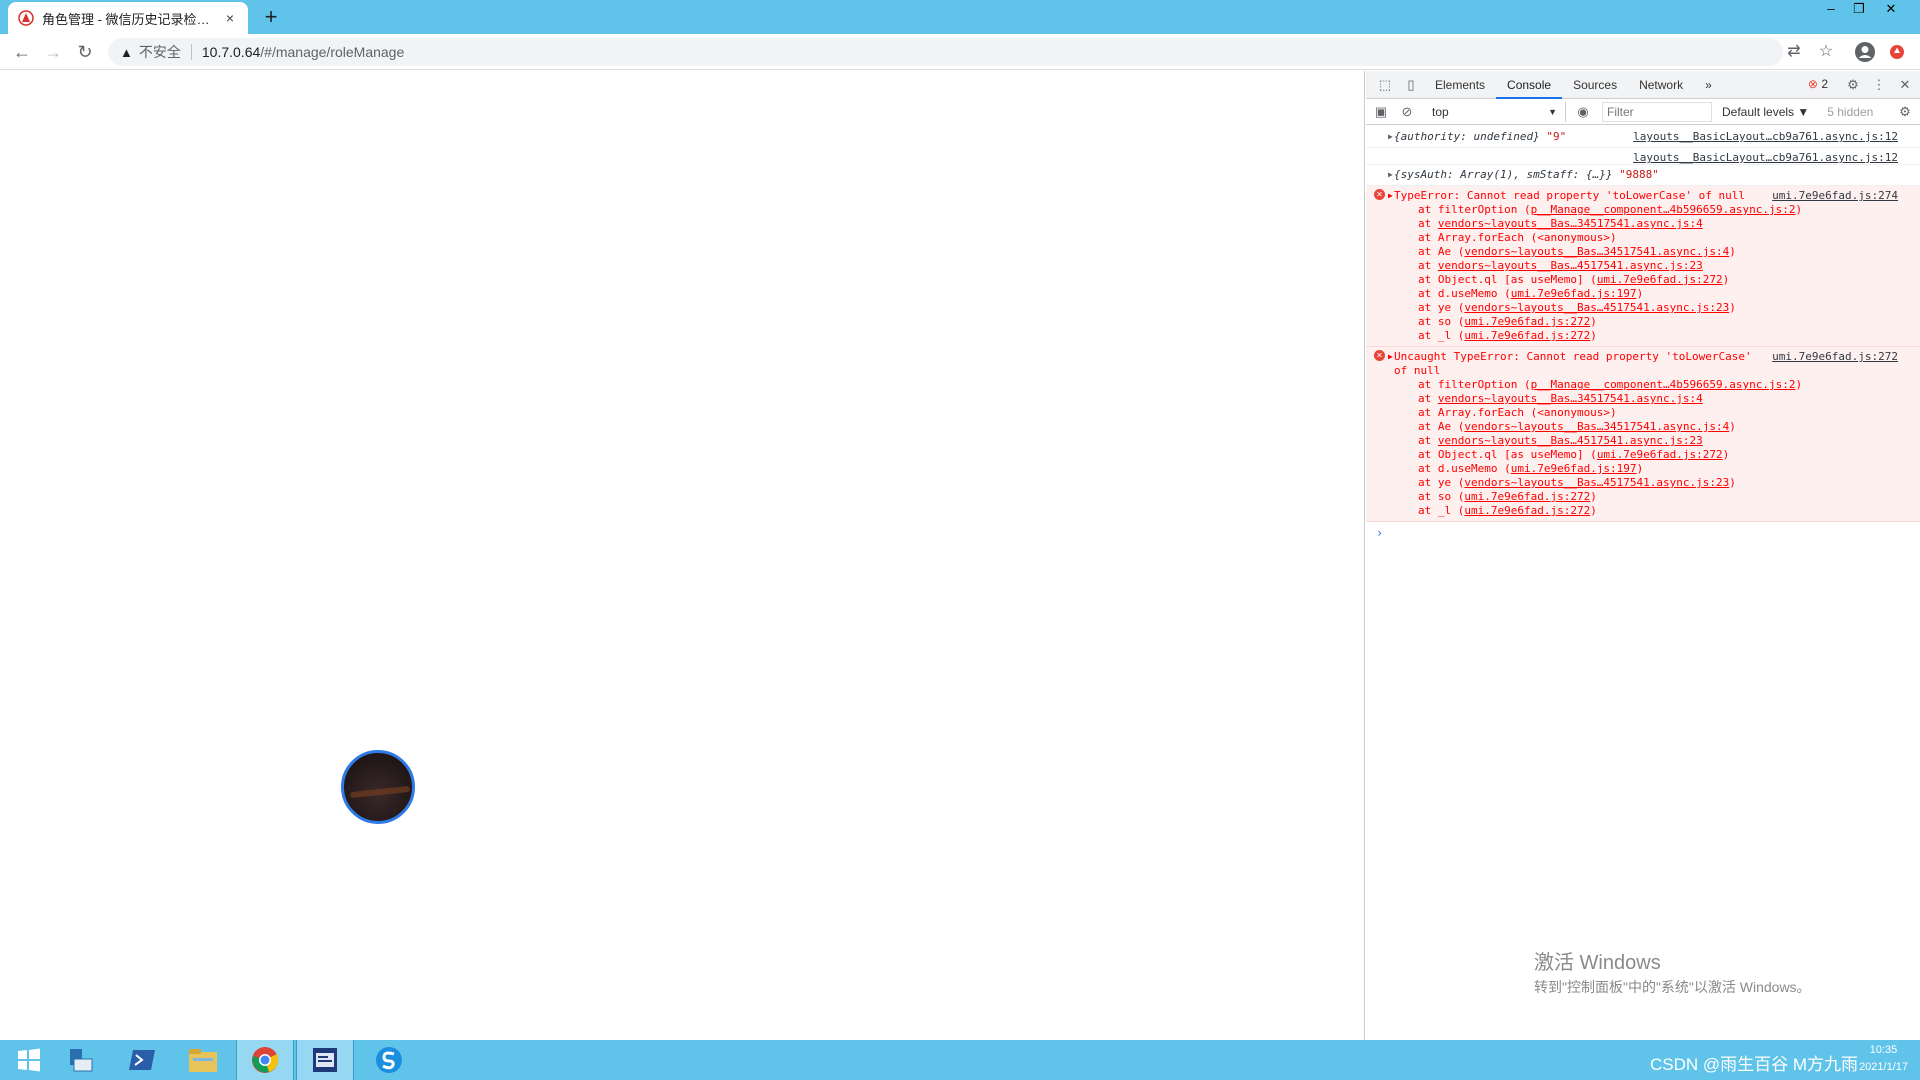 This screenshot has width=1920, height=1080. Describe the element at coordinates (1765, 112) in the screenshot. I see `log-levels-dropdown: Default levels ▼` at that location.